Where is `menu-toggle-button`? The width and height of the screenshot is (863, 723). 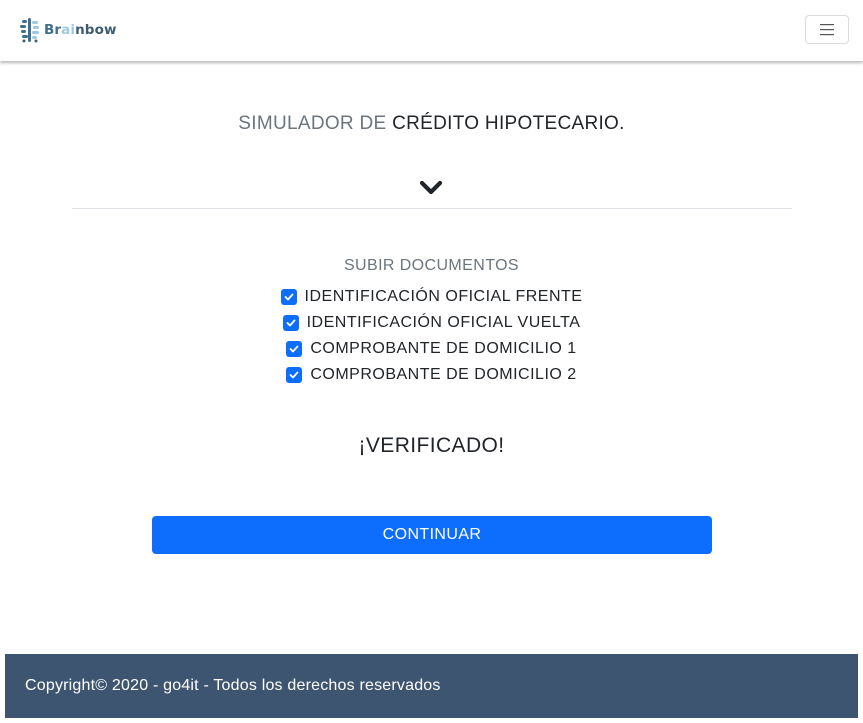
menu-toggle-button is located at coordinates (827, 29).